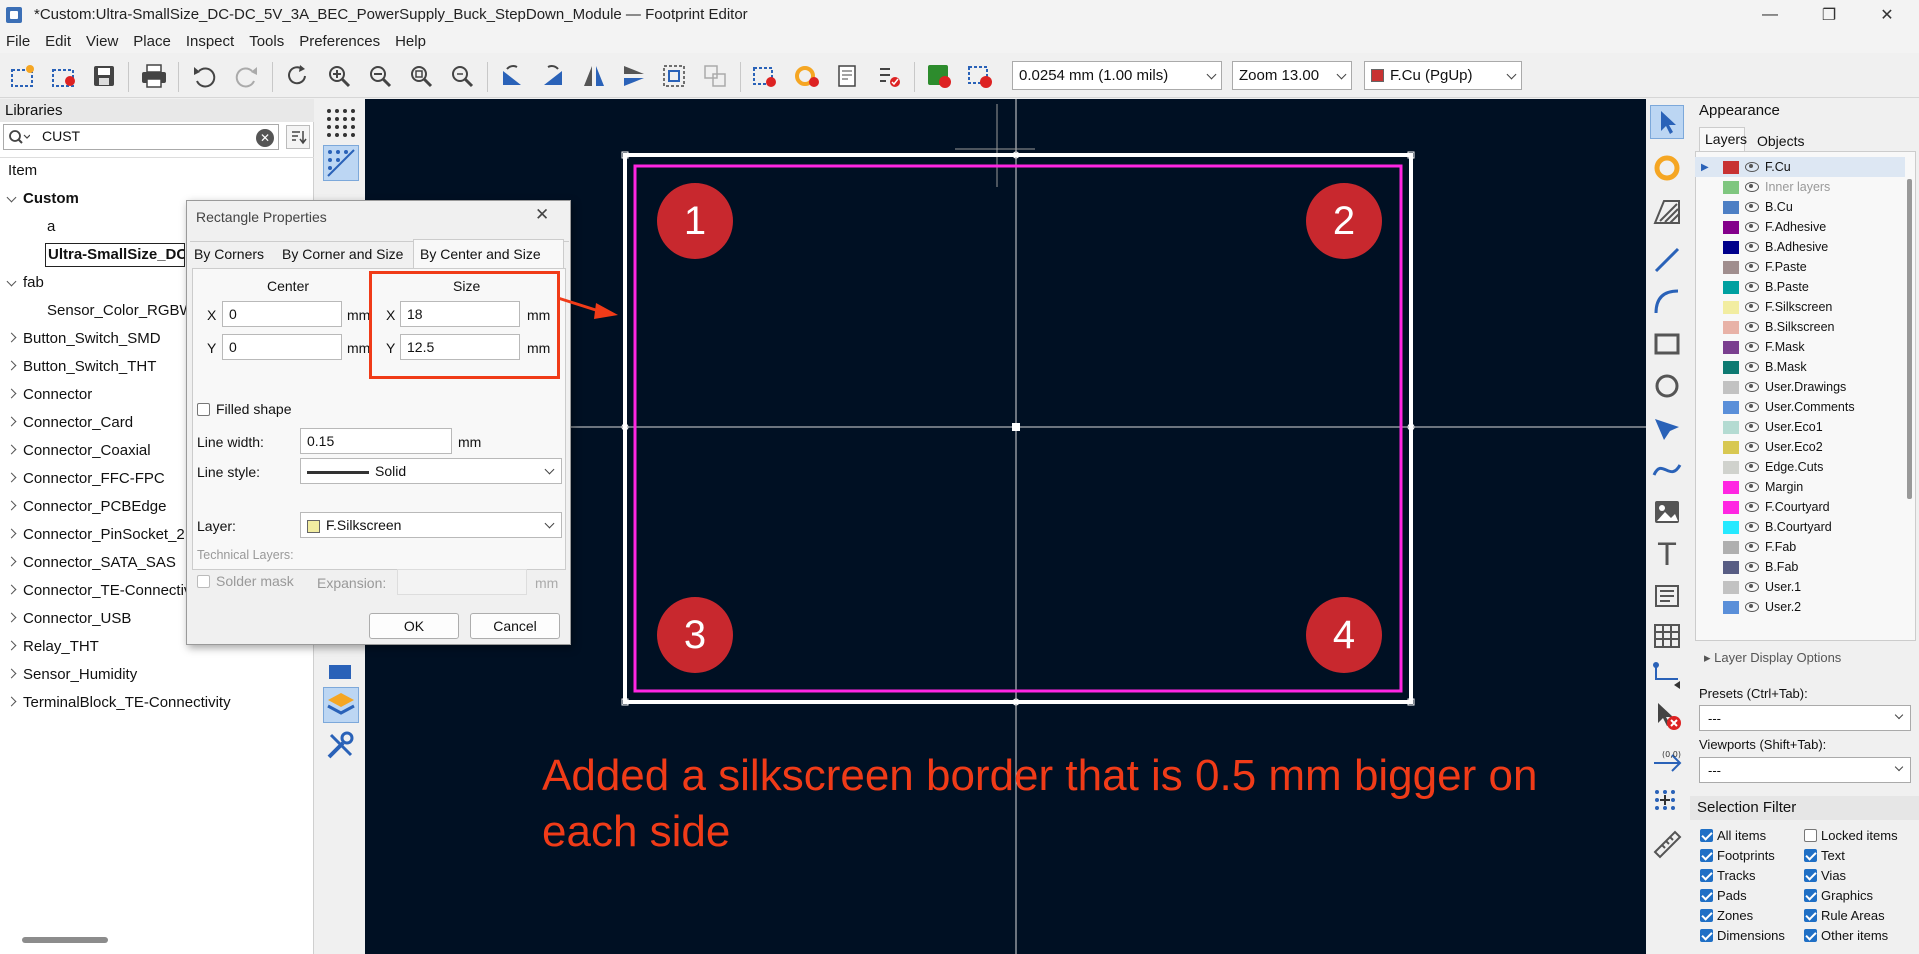  What do you see at coordinates (58, 41) in the screenshot?
I see `menu-edit: Edit` at bounding box center [58, 41].